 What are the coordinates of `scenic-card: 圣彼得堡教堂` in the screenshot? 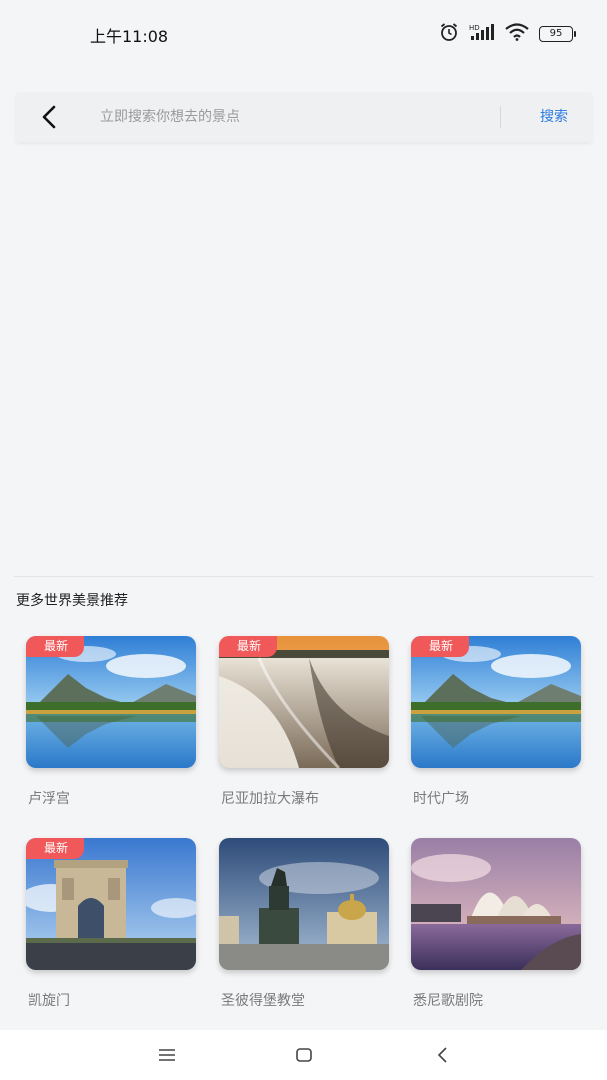 It's located at (304, 924).